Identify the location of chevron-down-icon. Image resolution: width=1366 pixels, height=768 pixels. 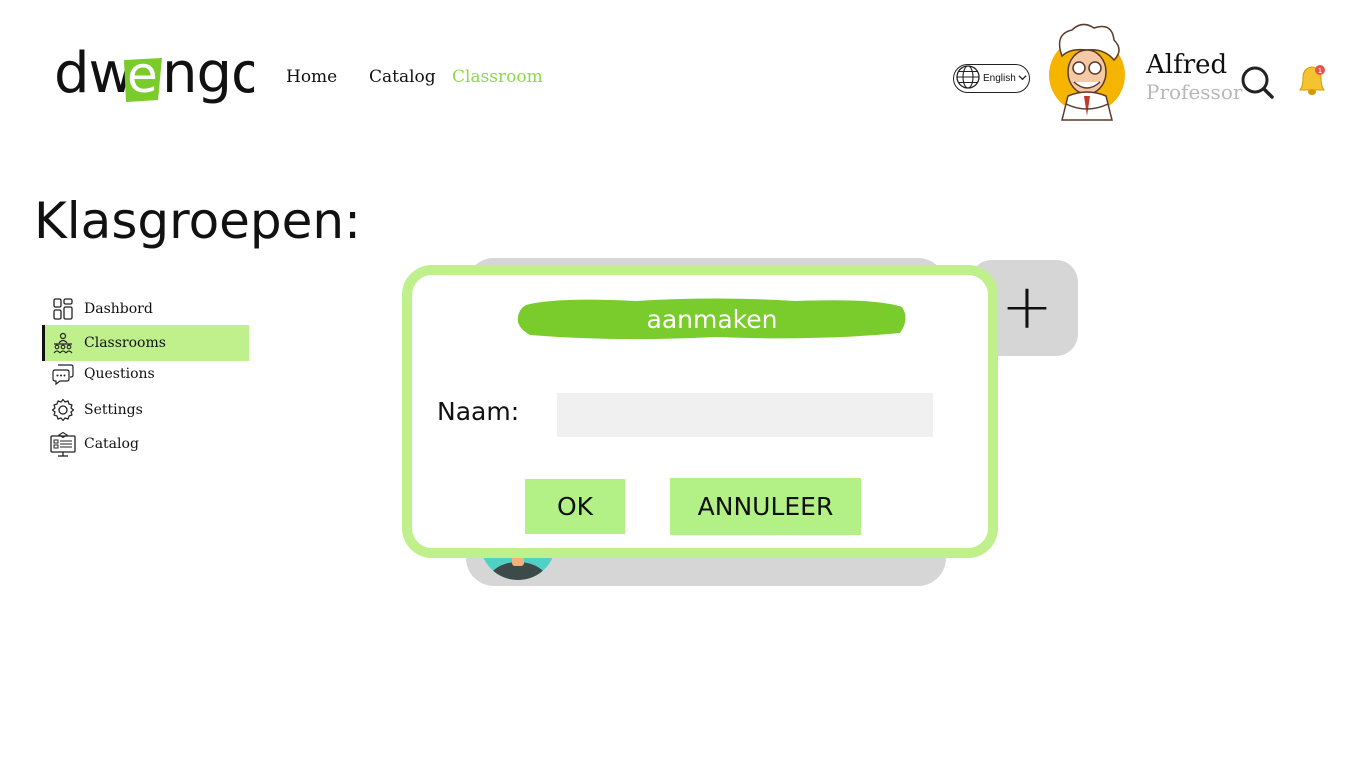
(1022, 79).